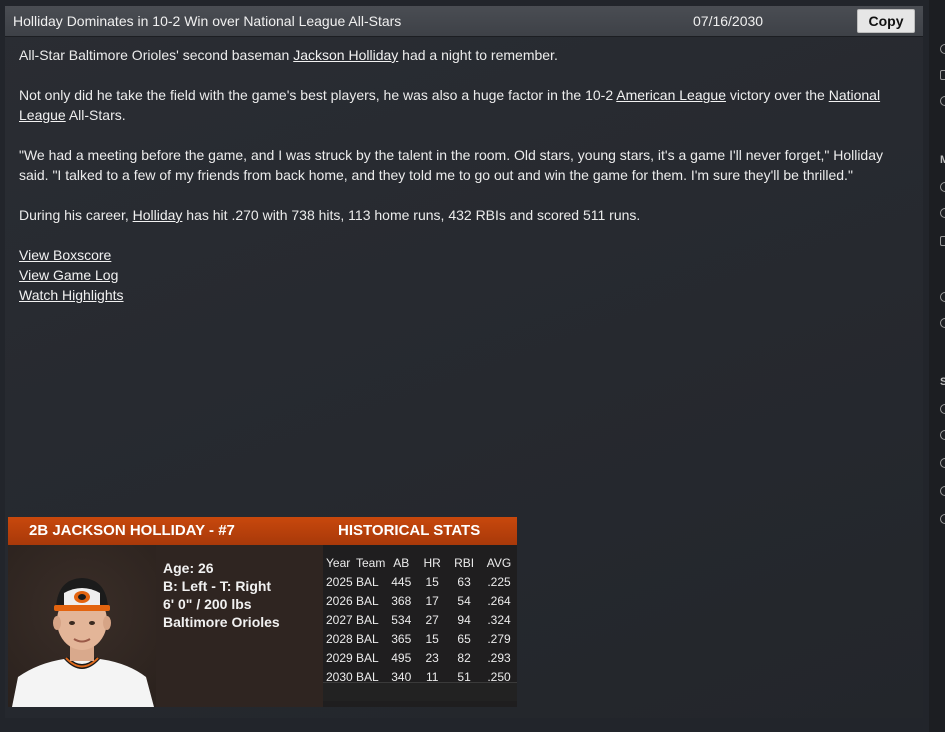  What do you see at coordinates (76, 215) in the screenshot?
I see `paragraph-text: During his career,` at bounding box center [76, 215].